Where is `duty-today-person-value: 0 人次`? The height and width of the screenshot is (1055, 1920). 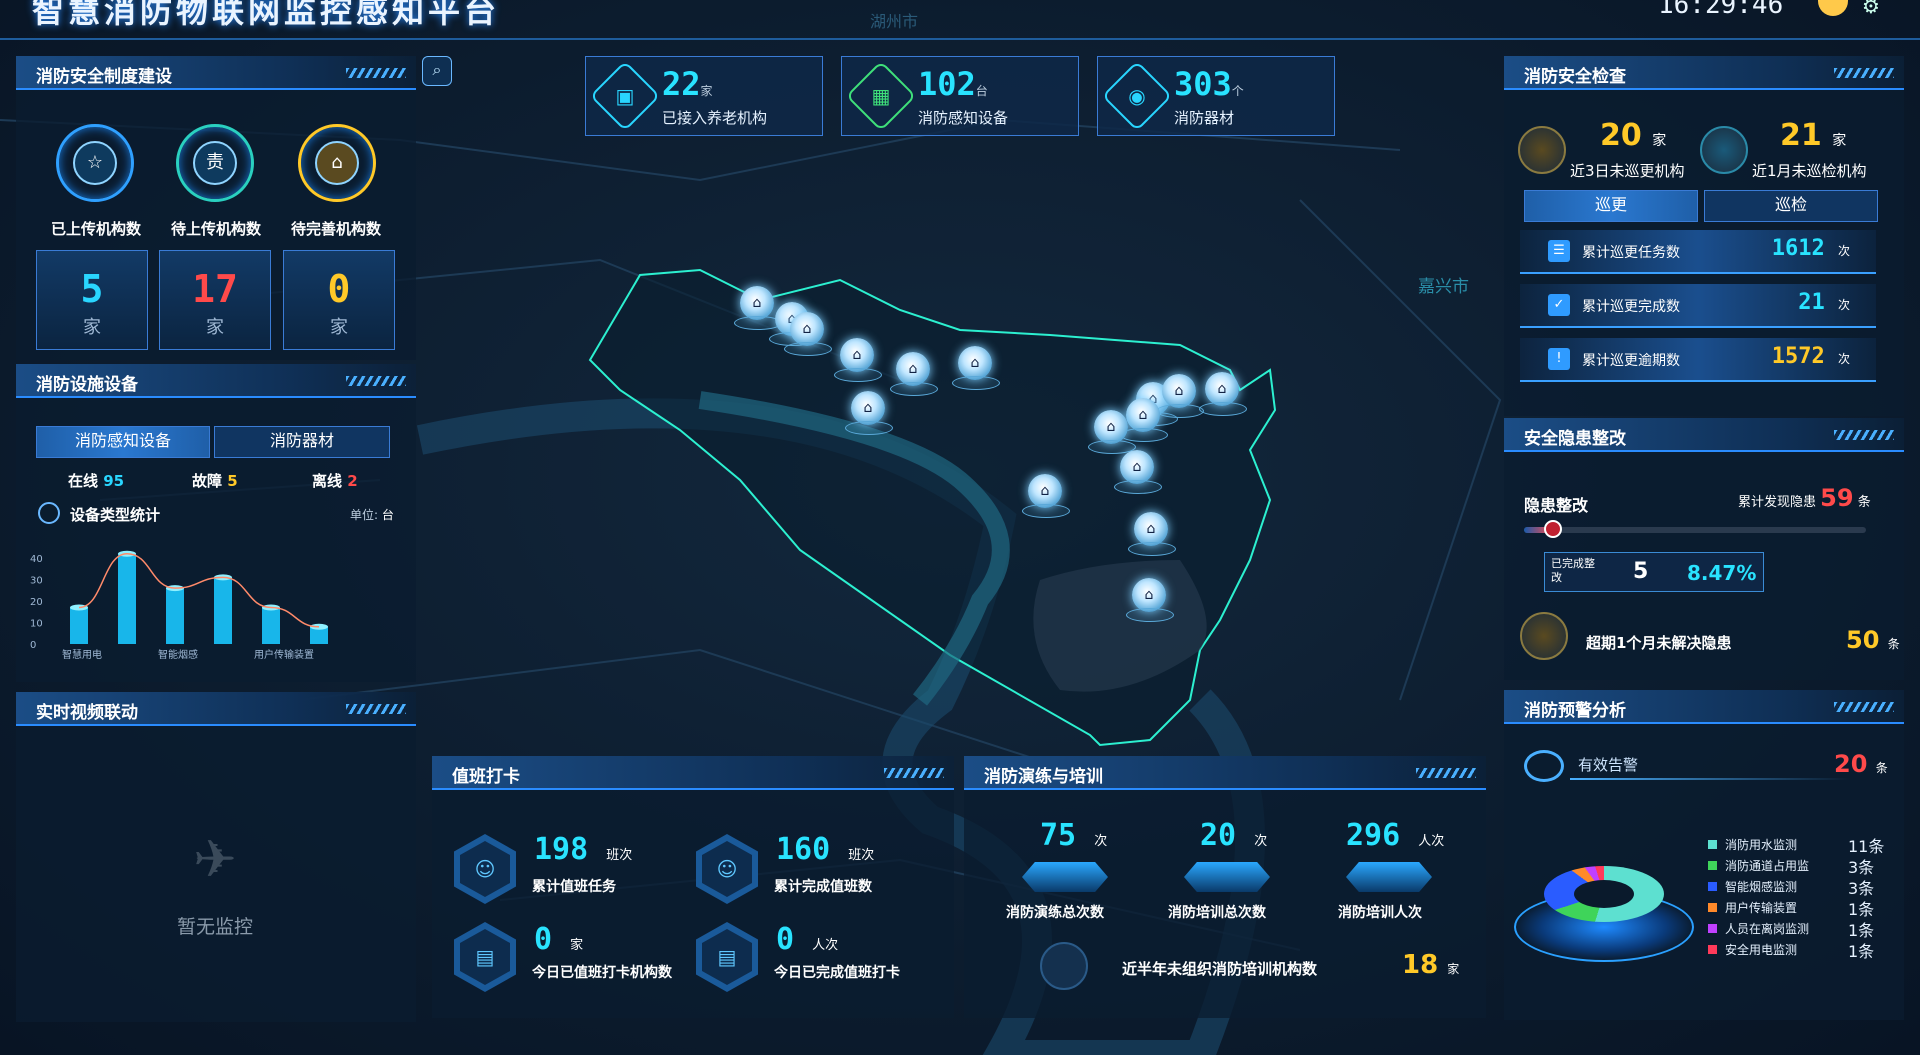
duty-today-person-value: 0 人次 is located at coordinates (807, 939).